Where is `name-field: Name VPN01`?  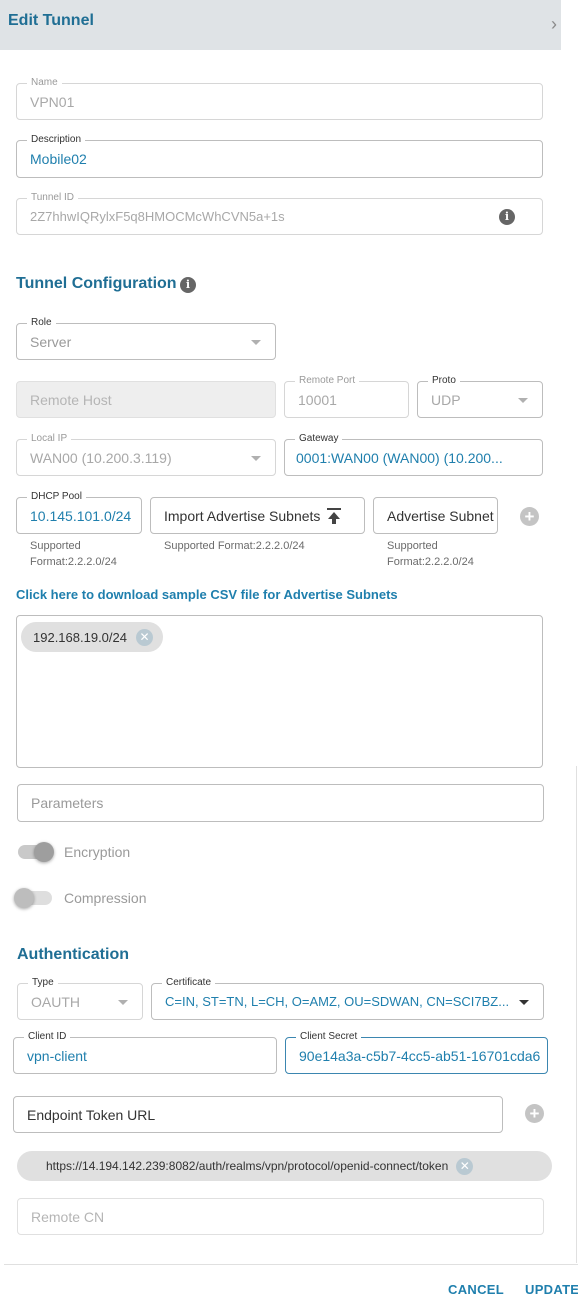
name-field: Name VPN01 is located at coordinates (279, 98).